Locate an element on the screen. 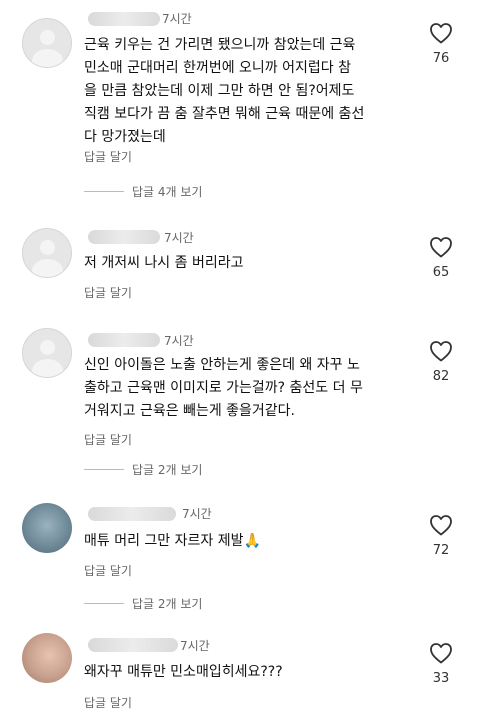 The height and width of the screenshot is (720, 480). view-replies-button: 답글 4개 보기 is located at coordinates (143, 191).